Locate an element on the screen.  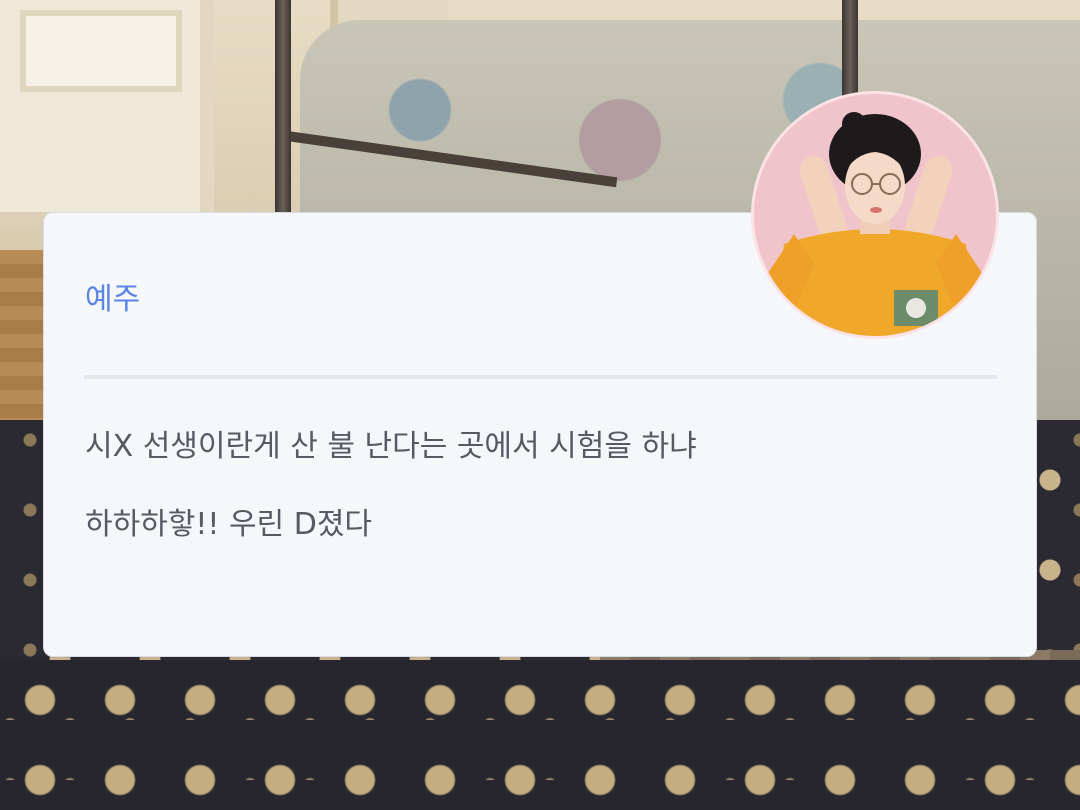
profile-photo-avatar-icon is located at coordinates (875, 215).